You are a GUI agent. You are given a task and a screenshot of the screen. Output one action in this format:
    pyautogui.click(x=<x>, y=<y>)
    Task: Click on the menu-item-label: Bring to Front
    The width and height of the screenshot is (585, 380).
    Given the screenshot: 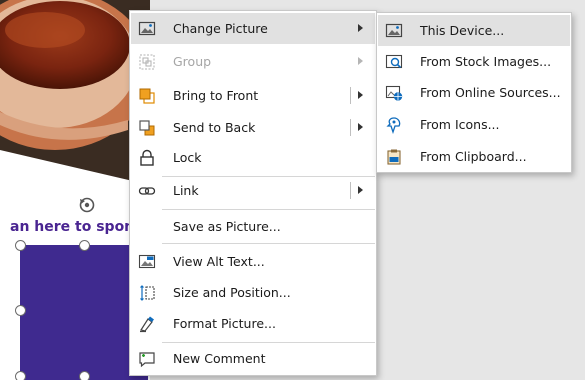 What is the action you would take?
    pyautogui.click(x=216, y=95)
    